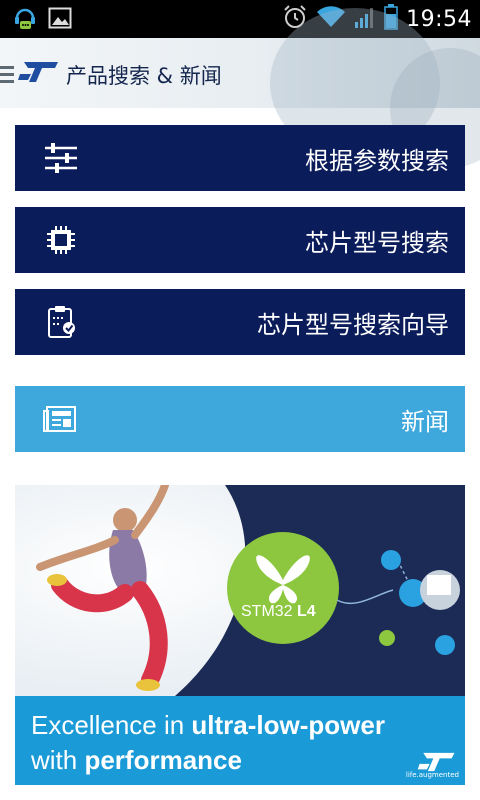 Image resolution: width=480 pixels, height=800 pixels. I want to click on sliders-icon, so click(61, 158).